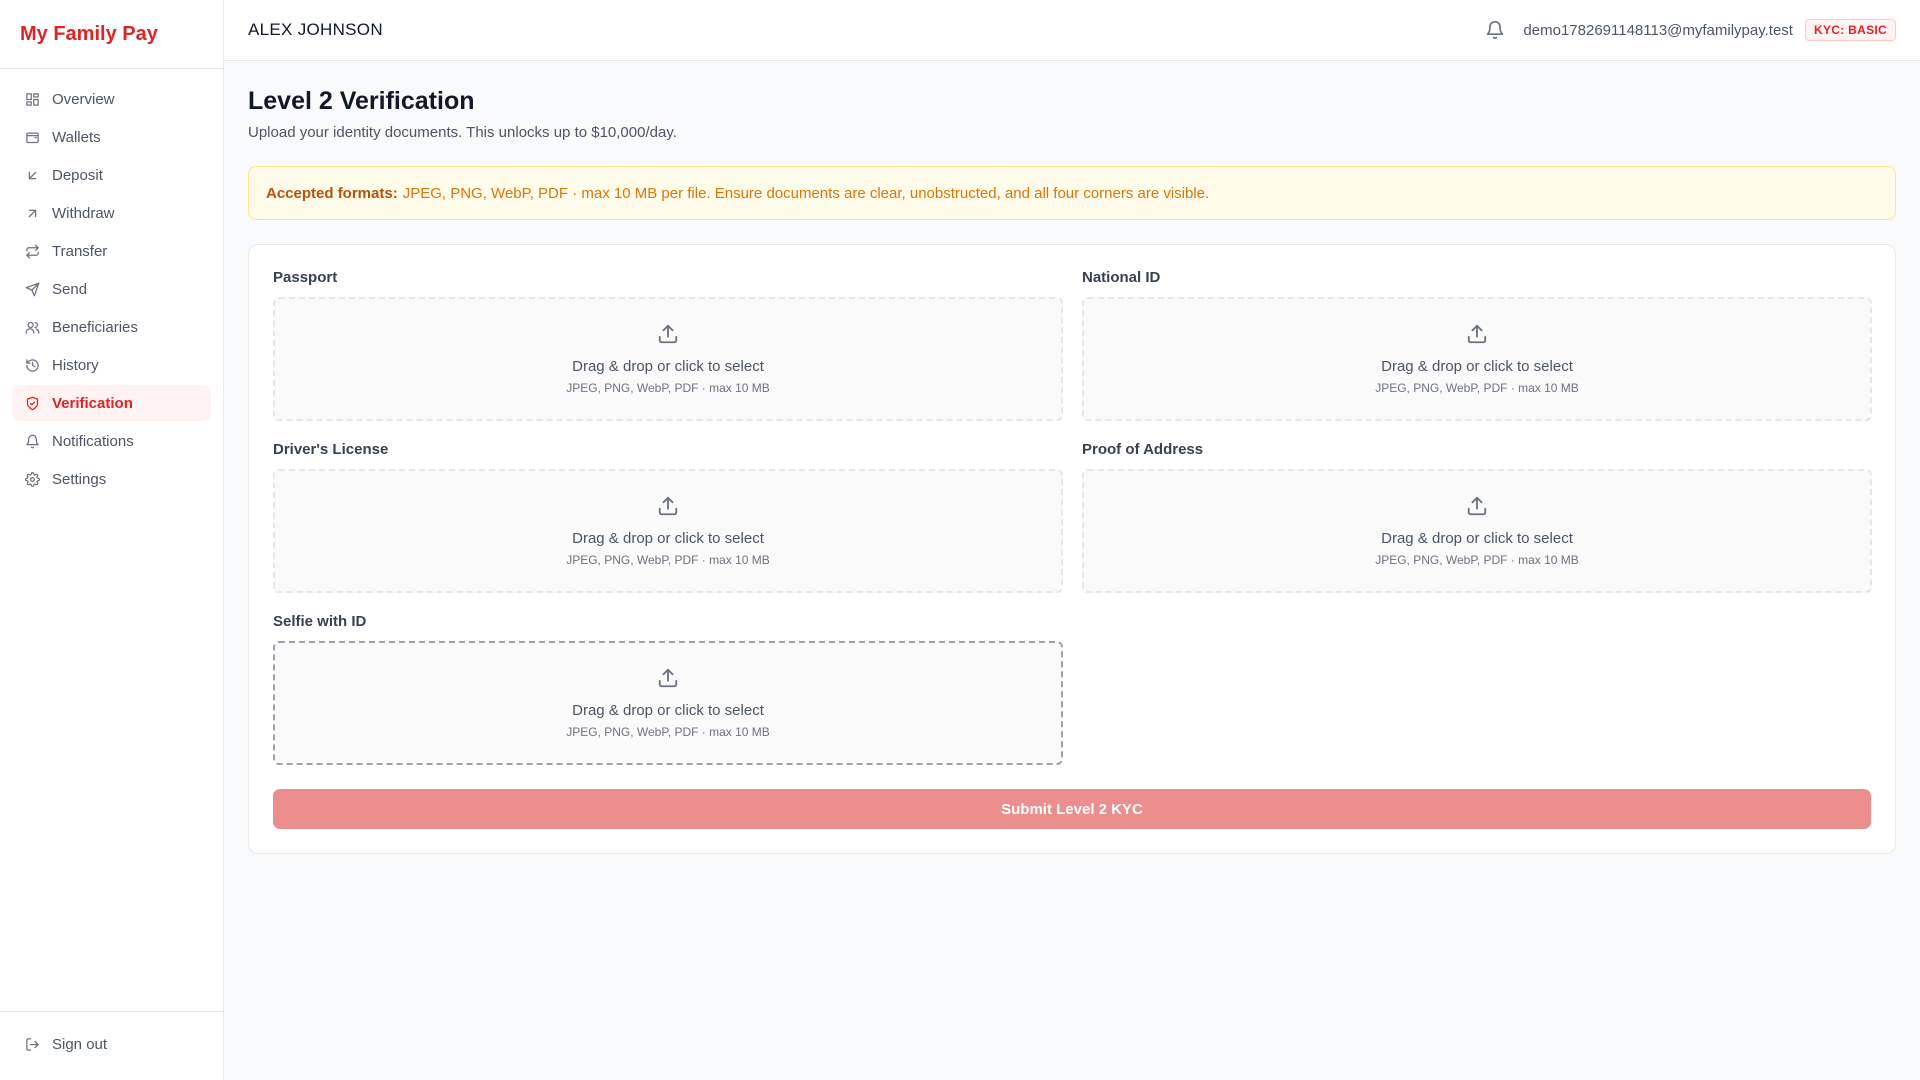 This screenshot has width=1920, height=1080. What do you see at coordinates (111, 479) in the screenshot?
I see `sidebar-item-settings: Settings` at bounding box center [111, 479].